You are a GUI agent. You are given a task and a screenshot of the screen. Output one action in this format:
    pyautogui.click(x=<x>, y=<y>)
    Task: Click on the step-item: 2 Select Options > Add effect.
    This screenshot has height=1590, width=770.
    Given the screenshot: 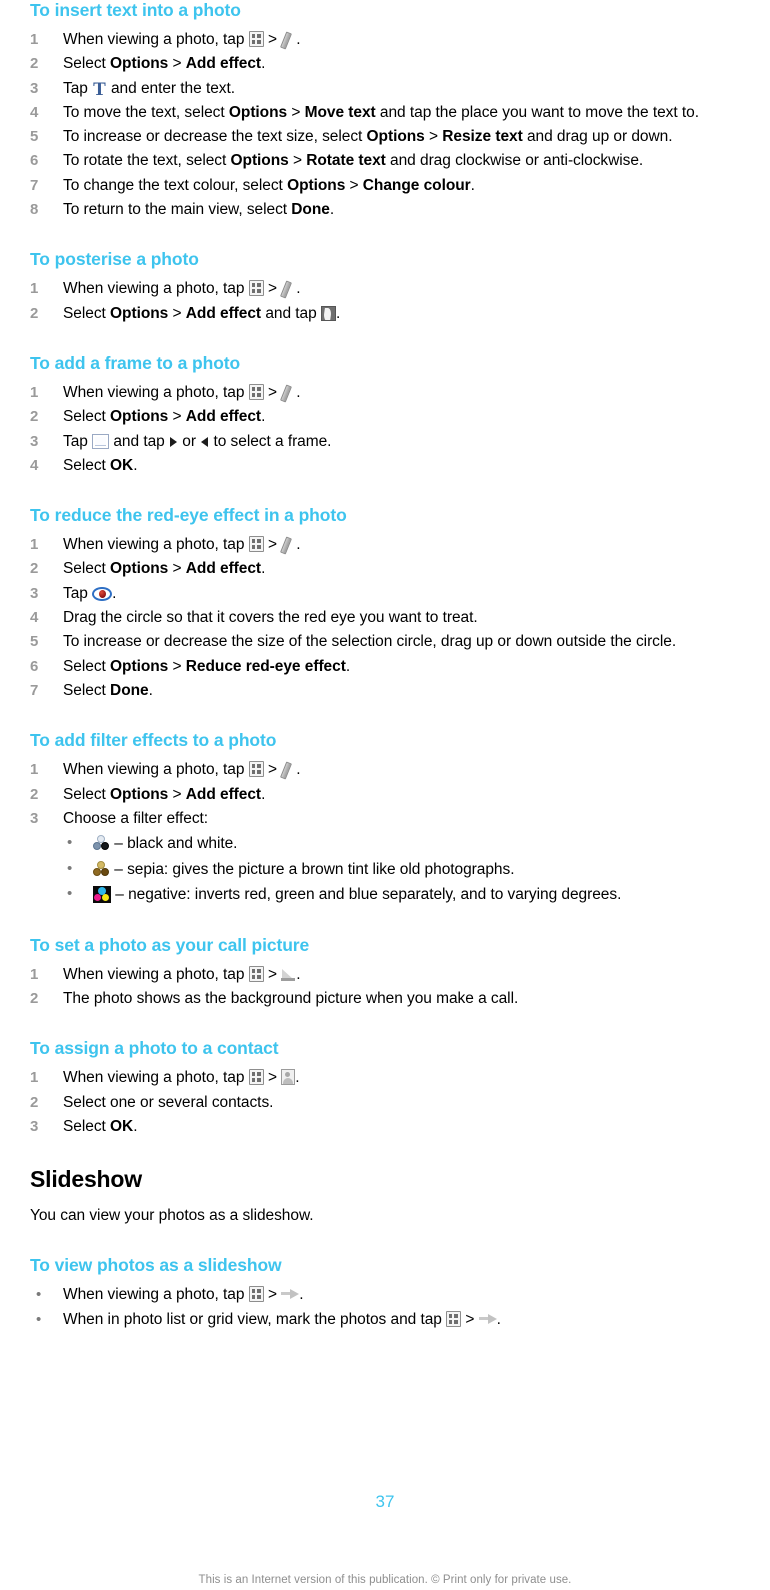 What is the action you would take?
    pyautogui.click(x=395, y=64)
    